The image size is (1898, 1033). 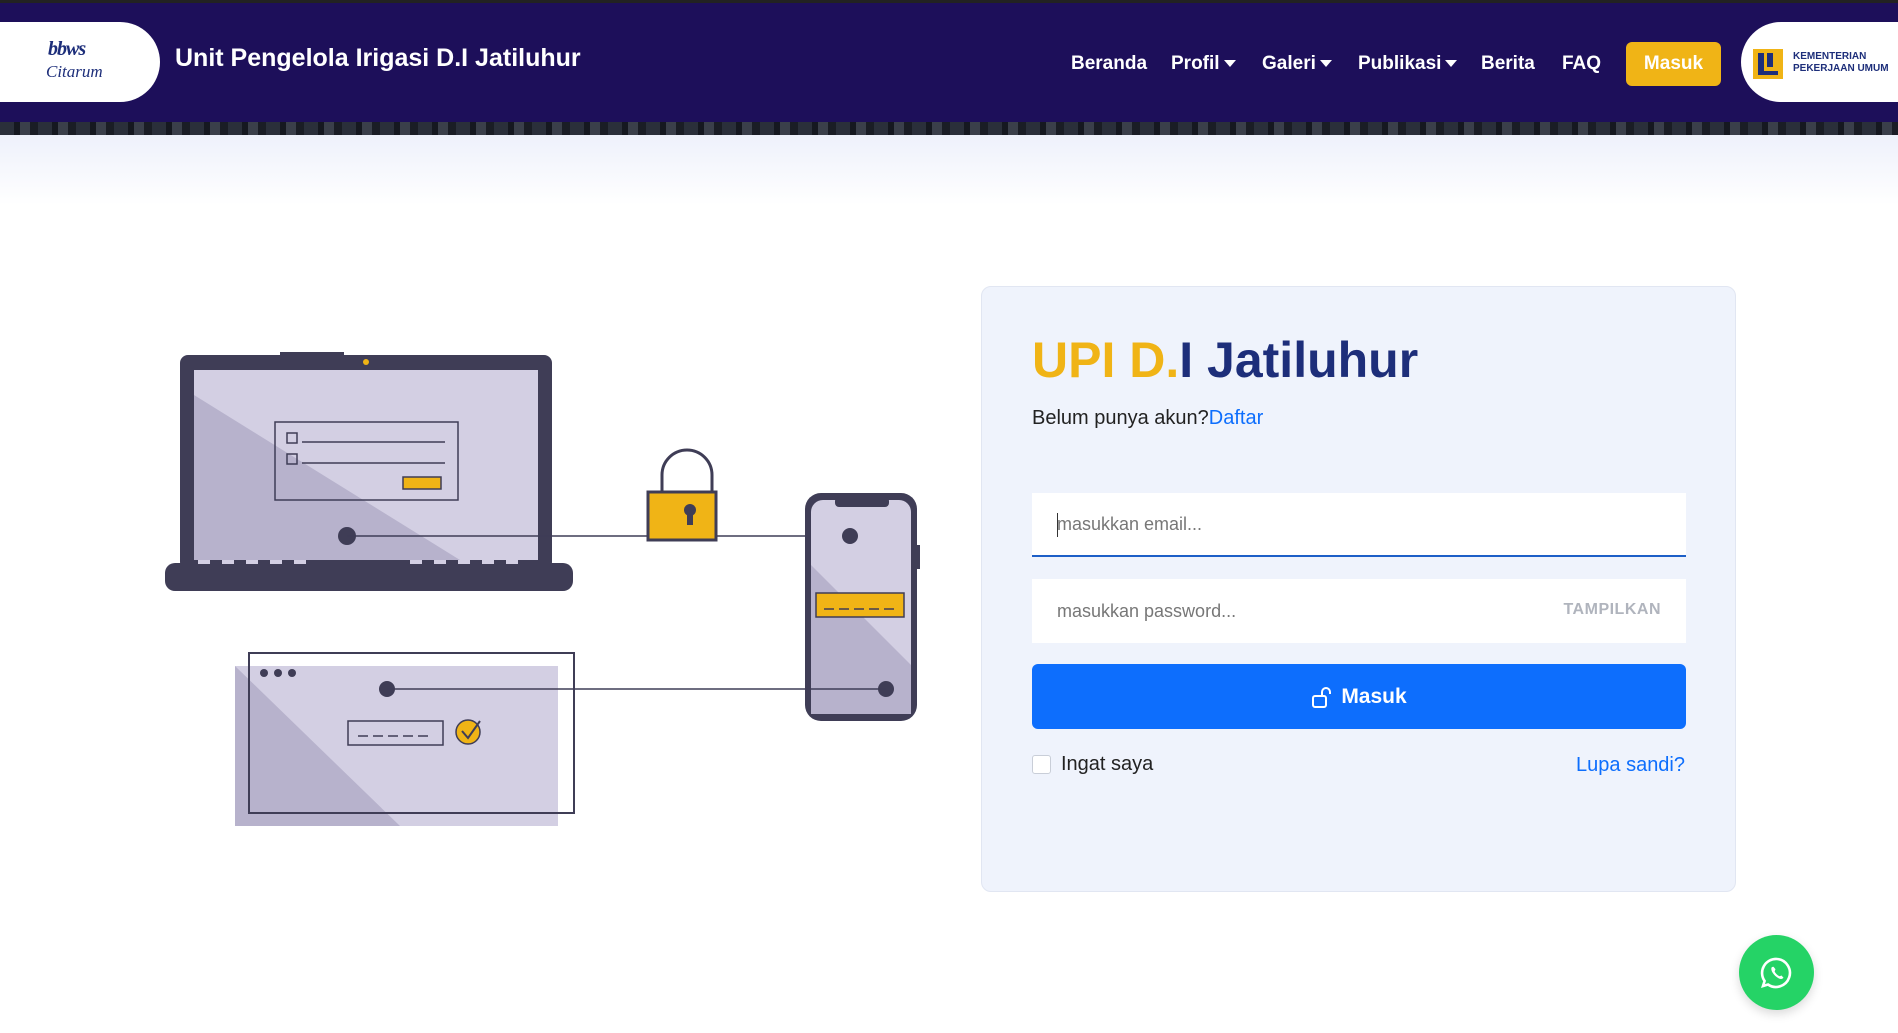 I want to click on unlock-icon, so click(x=1322, y=697).